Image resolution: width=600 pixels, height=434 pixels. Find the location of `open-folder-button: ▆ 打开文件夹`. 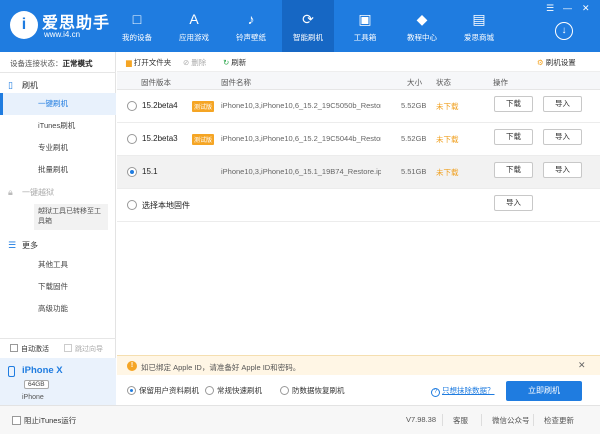

open-folder-button: ▆ 打开文件夹 is located at coordinates (148, 62).